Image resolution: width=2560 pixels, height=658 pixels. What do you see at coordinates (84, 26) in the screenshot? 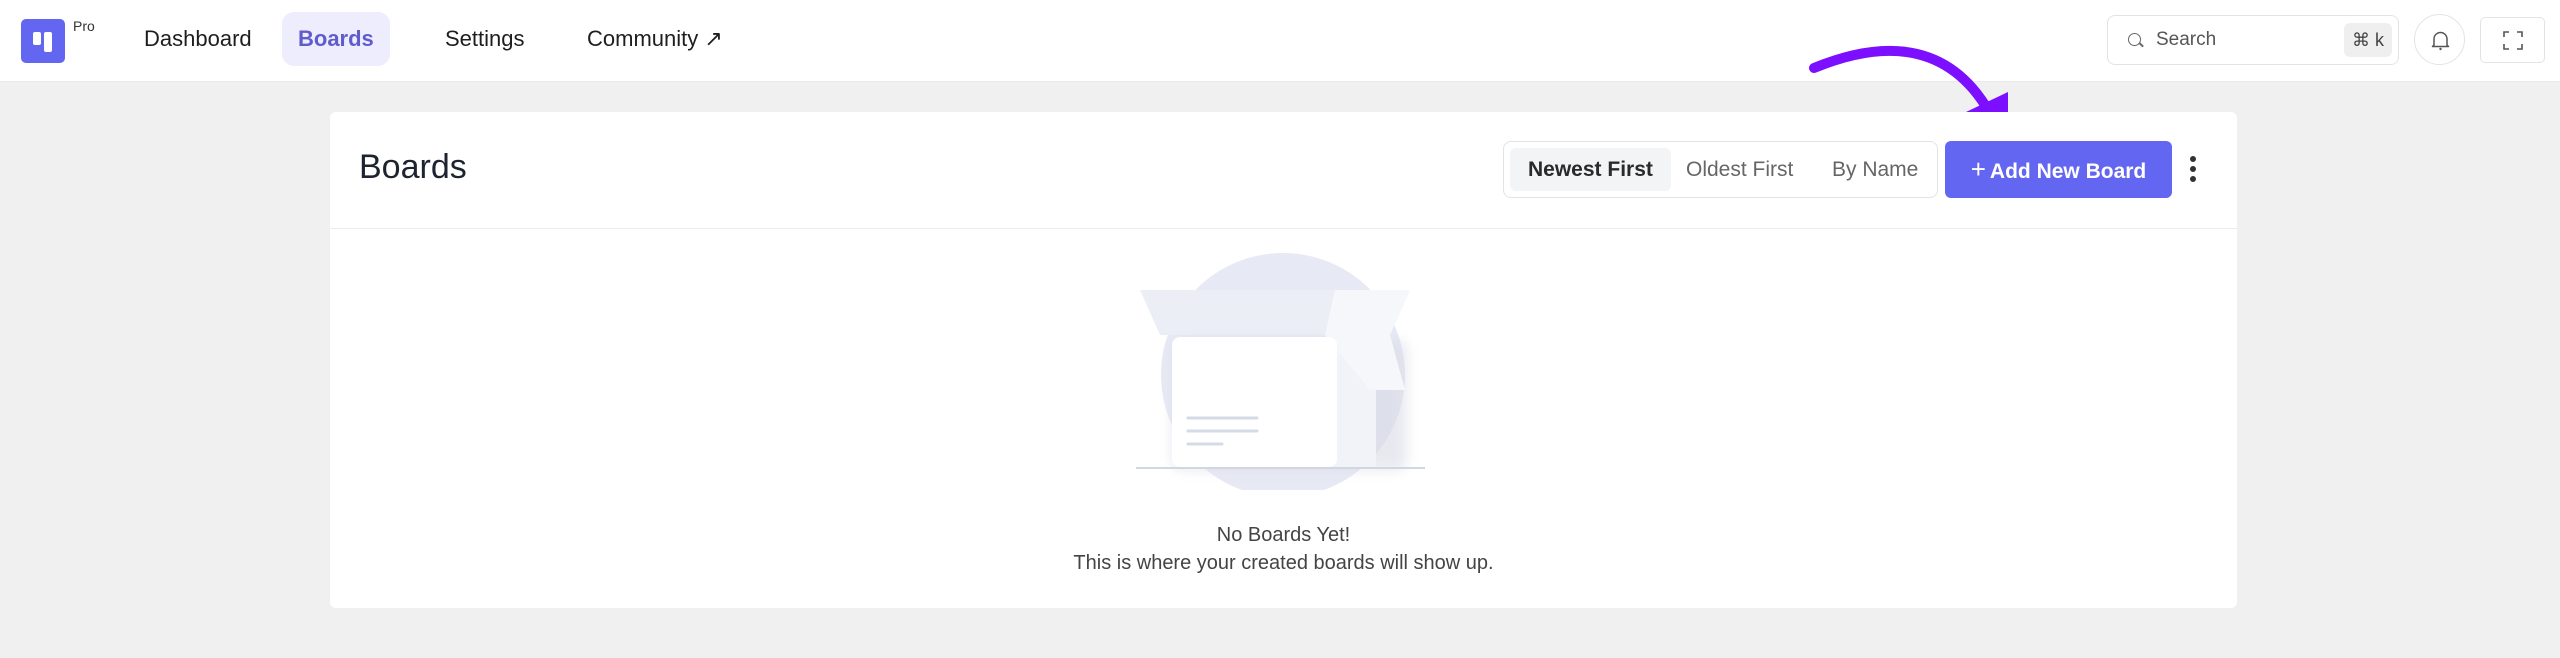
I see `pro-badge: Pro` at bounding box center [84, 26].